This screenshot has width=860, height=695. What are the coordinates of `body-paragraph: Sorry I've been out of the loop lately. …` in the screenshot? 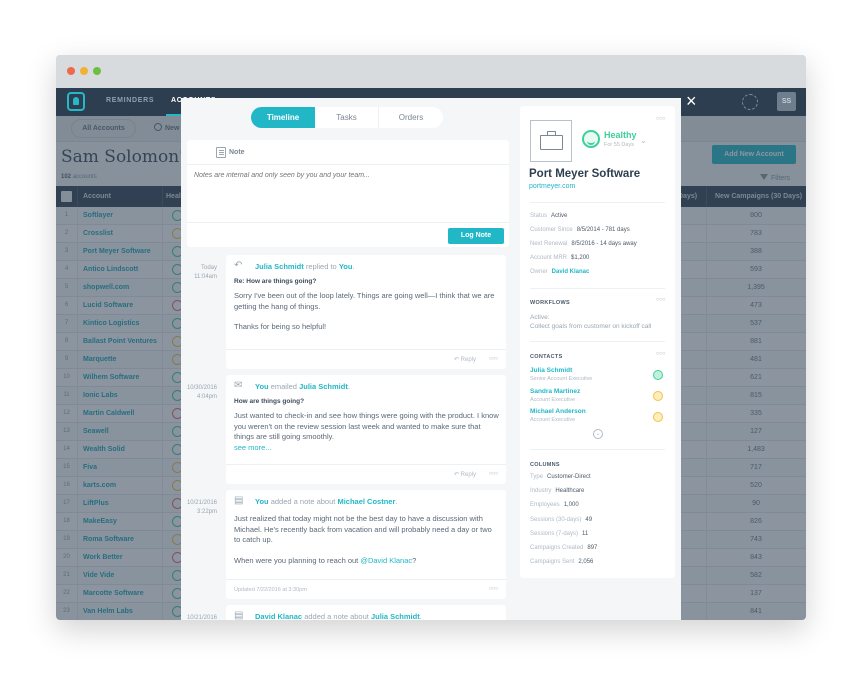 It's located at (364, 301).